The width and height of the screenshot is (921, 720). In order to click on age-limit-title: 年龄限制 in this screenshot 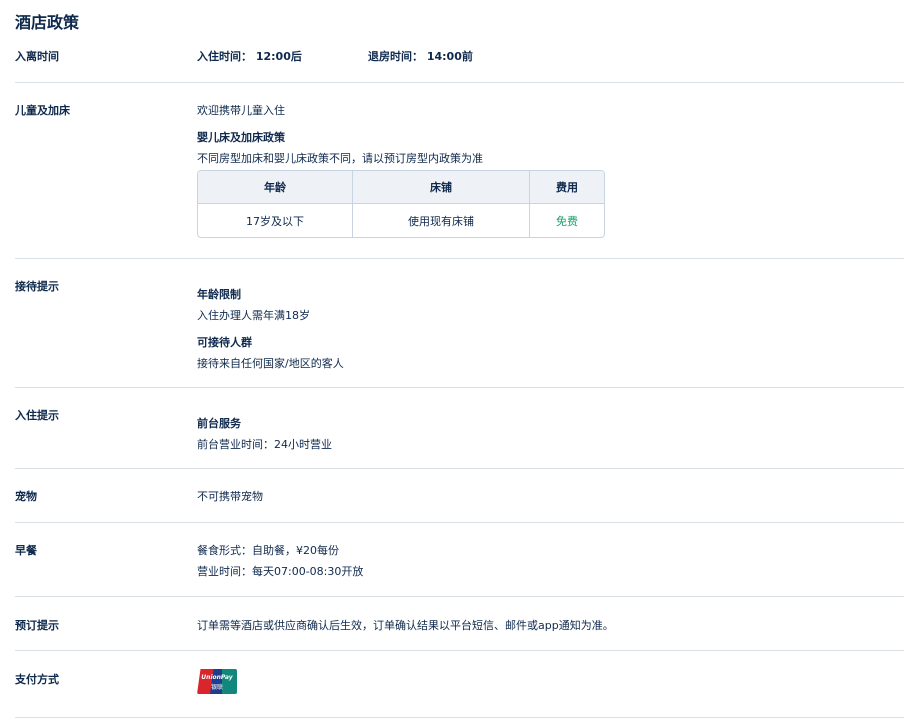, I will do `click(219, 294)`.